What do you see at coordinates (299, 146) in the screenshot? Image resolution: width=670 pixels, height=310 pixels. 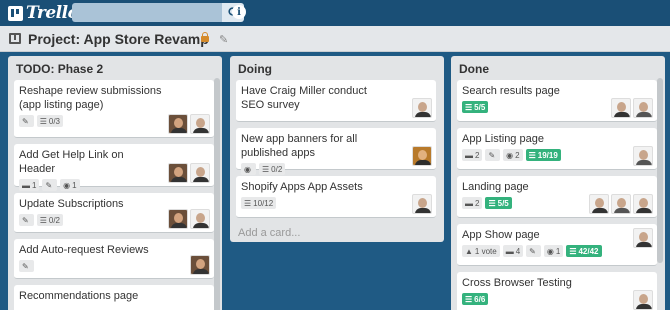 I see `card-title: New app banners for all published apps` at bounding box center [299, 146].